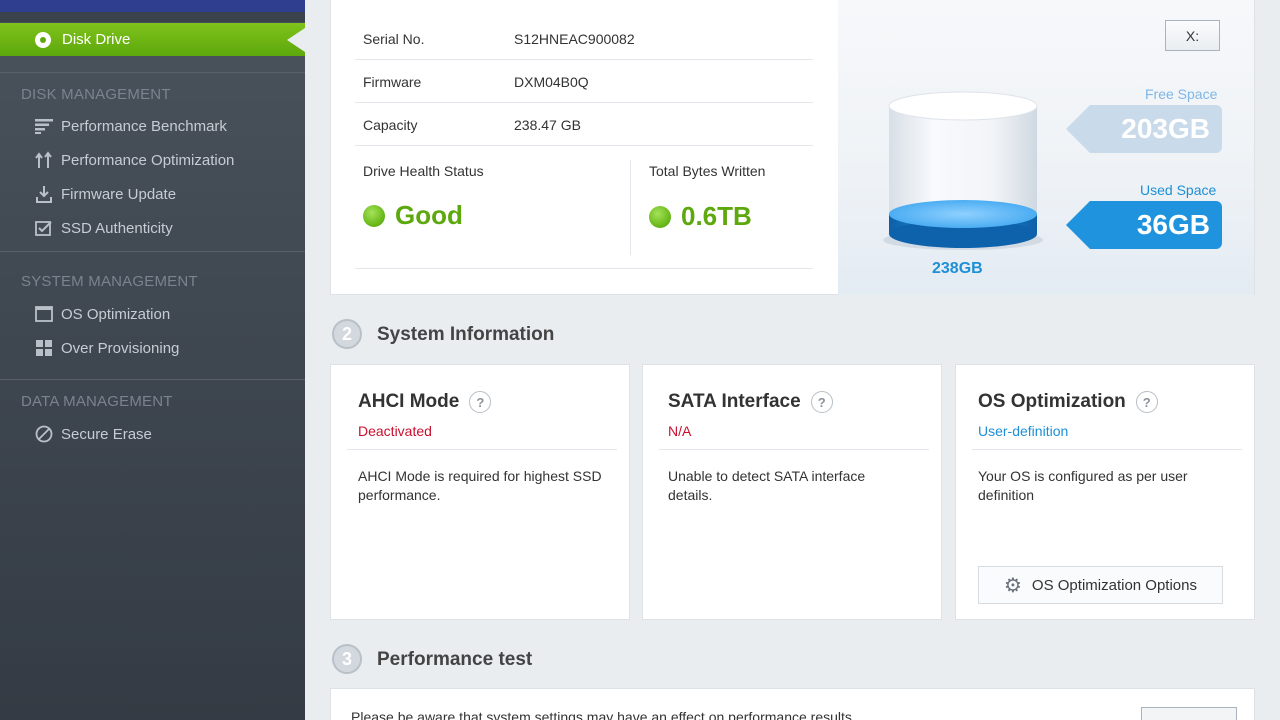  I want to click on used-space-tag: 36GB, so click(1144, 225).